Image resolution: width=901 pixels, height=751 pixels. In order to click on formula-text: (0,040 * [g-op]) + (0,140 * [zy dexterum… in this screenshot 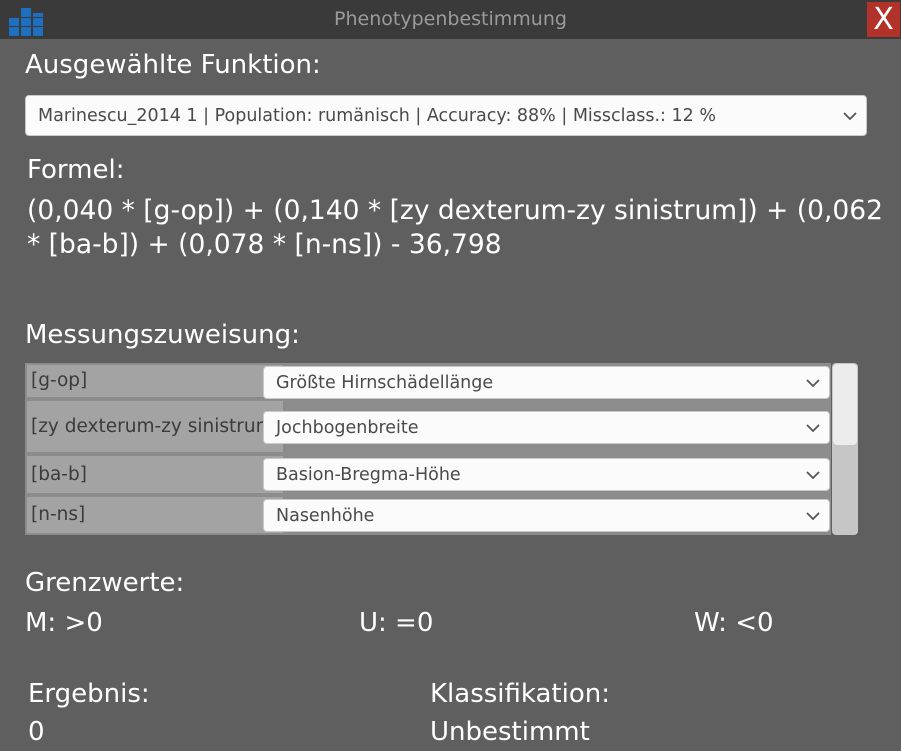, I will do `click(455, 227)`.